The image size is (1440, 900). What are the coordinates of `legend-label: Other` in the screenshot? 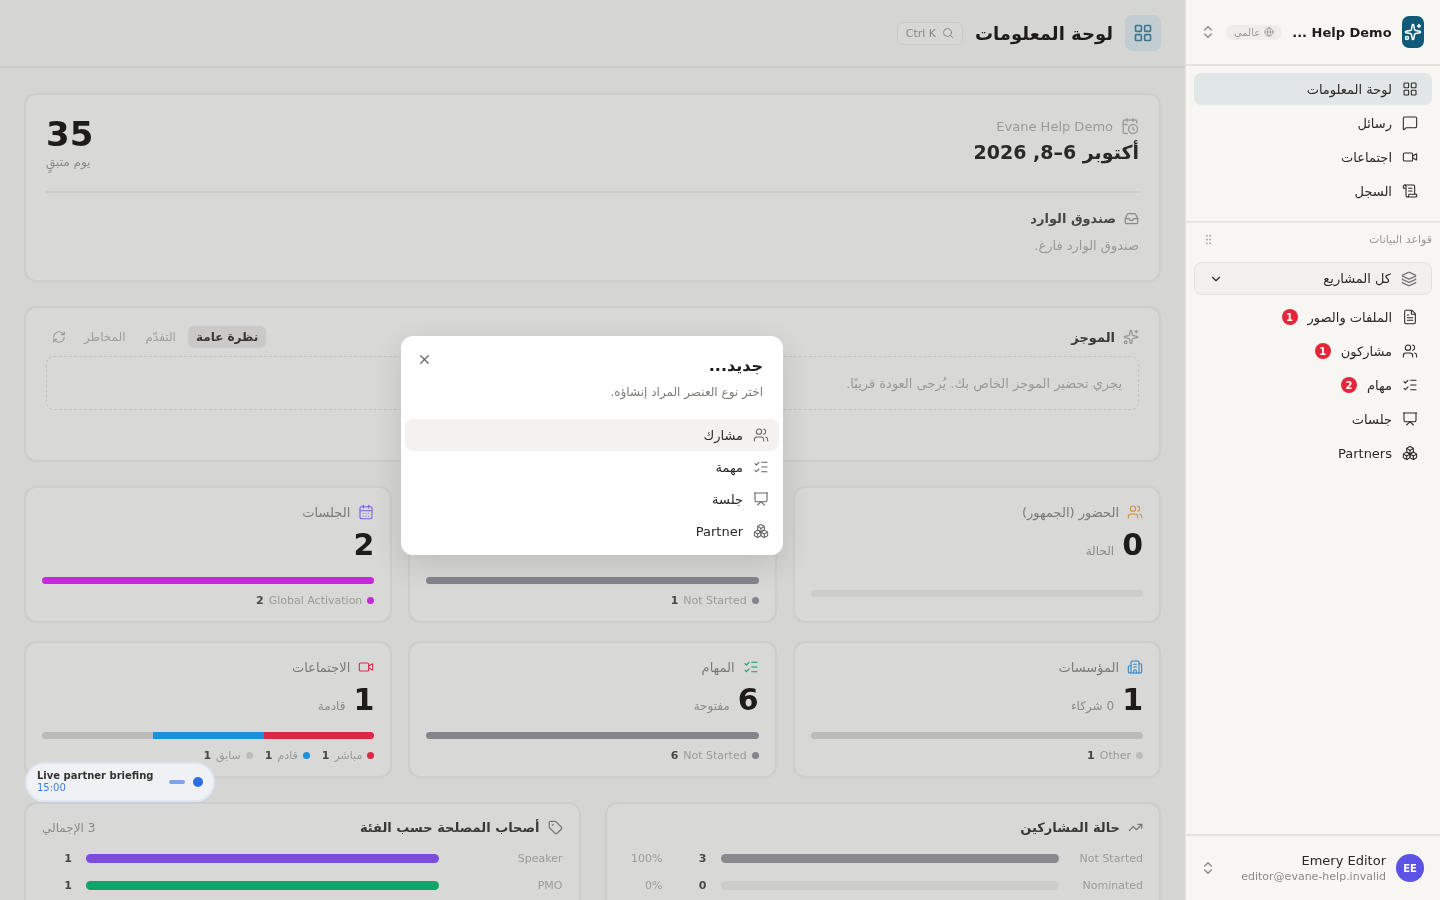 It's located at (1115, 755).